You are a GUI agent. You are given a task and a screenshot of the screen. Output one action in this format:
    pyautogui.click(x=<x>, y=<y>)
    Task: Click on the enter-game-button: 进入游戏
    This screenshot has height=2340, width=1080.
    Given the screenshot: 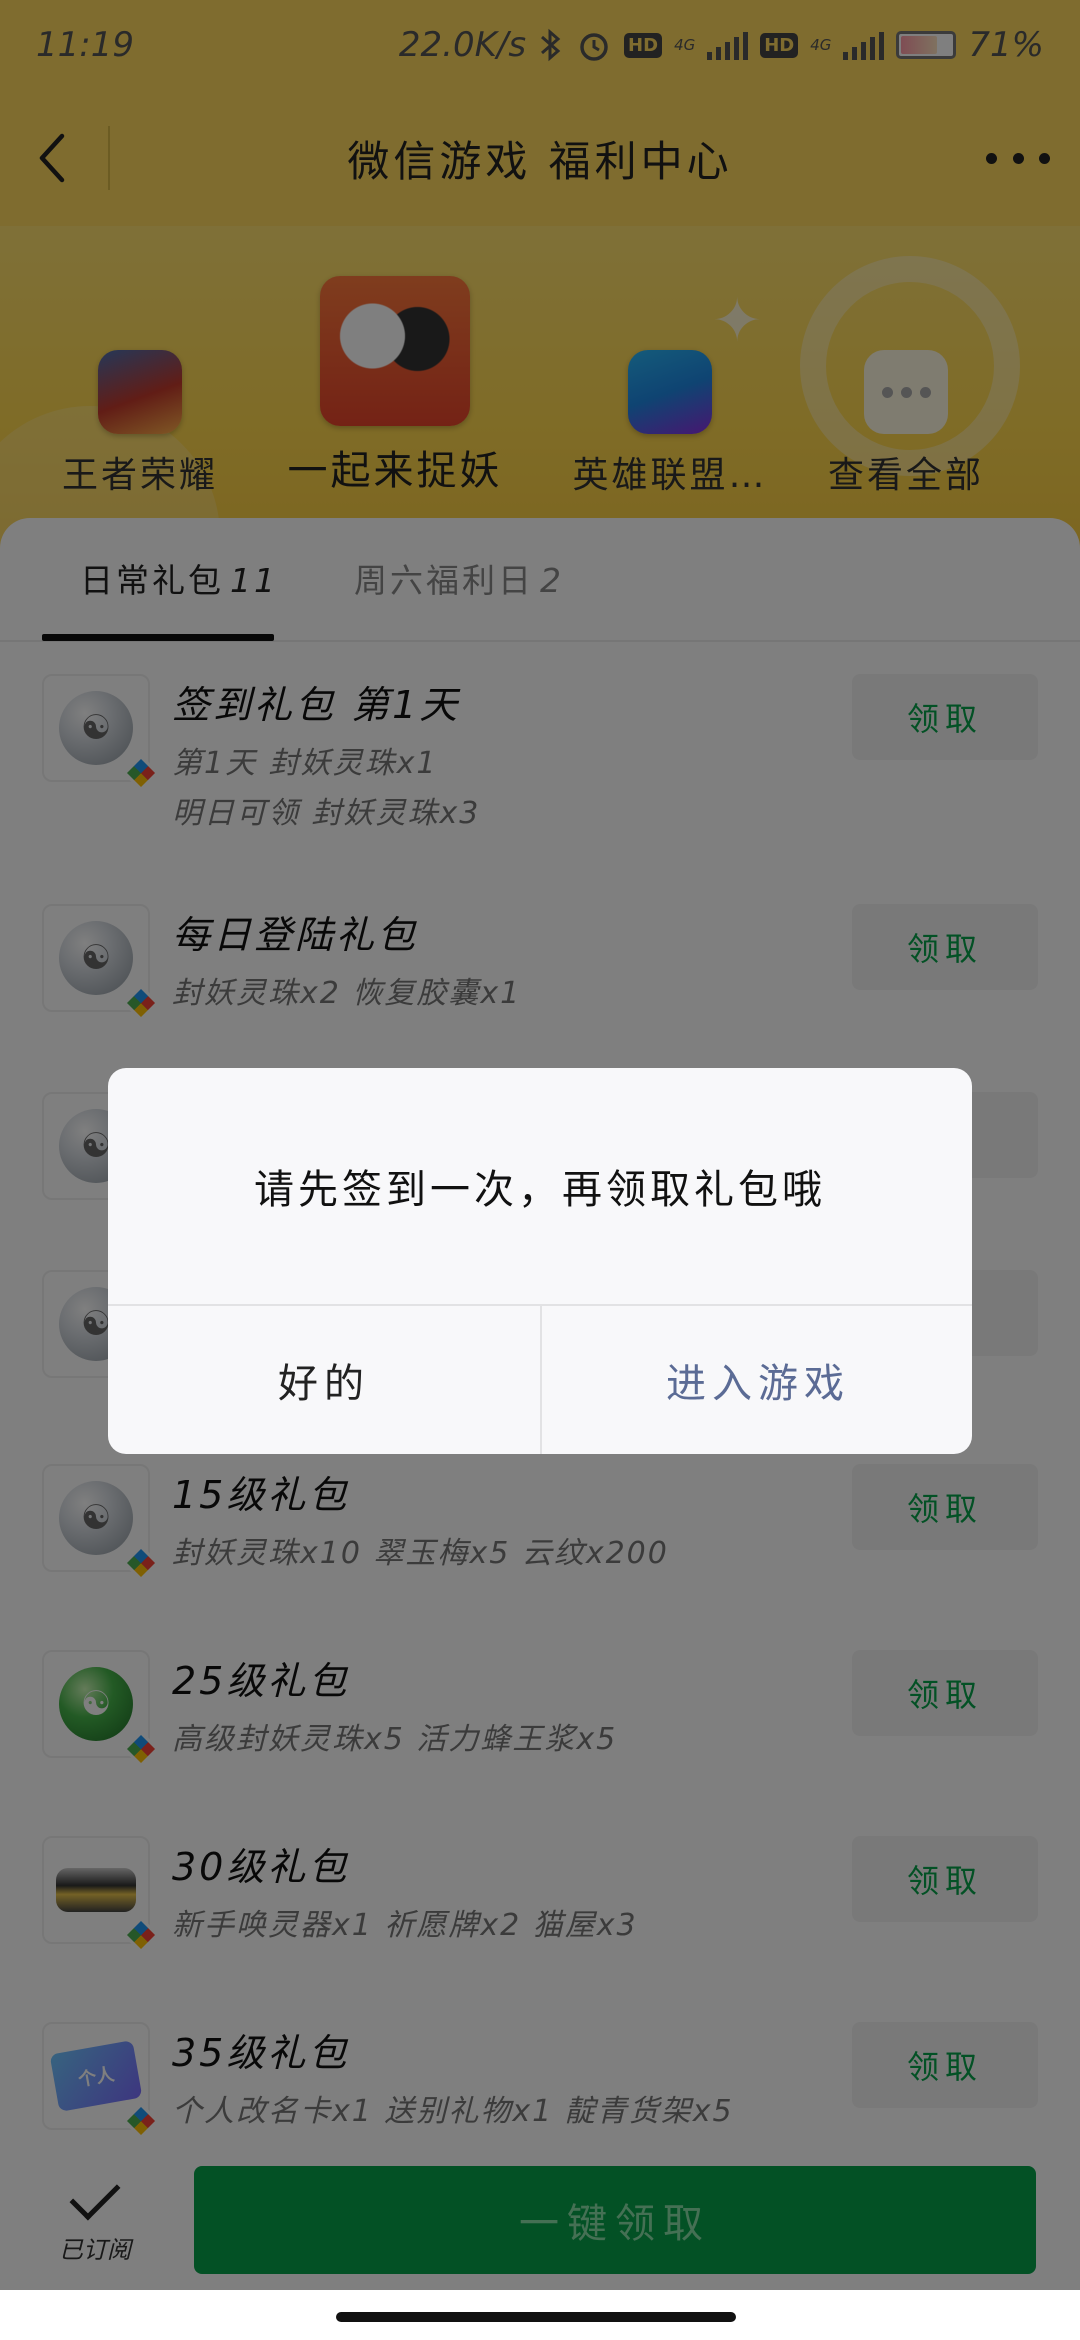 What is the action you would take?
    pyautogui.click(x=757, y=1380)
    